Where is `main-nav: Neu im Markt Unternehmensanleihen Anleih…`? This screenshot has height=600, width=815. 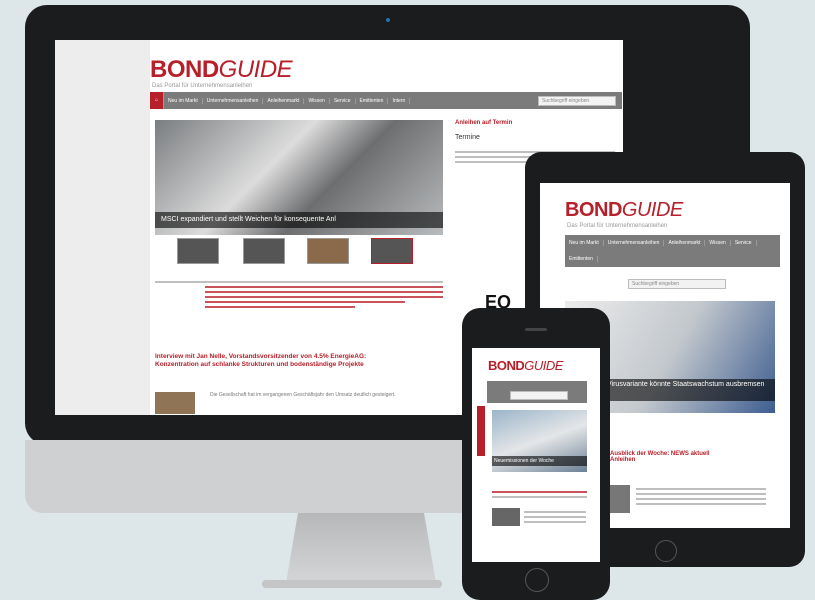 main-nav: Neu im Markt Unternehmensanleihen Anleih… is located at coordinates (672, 251).